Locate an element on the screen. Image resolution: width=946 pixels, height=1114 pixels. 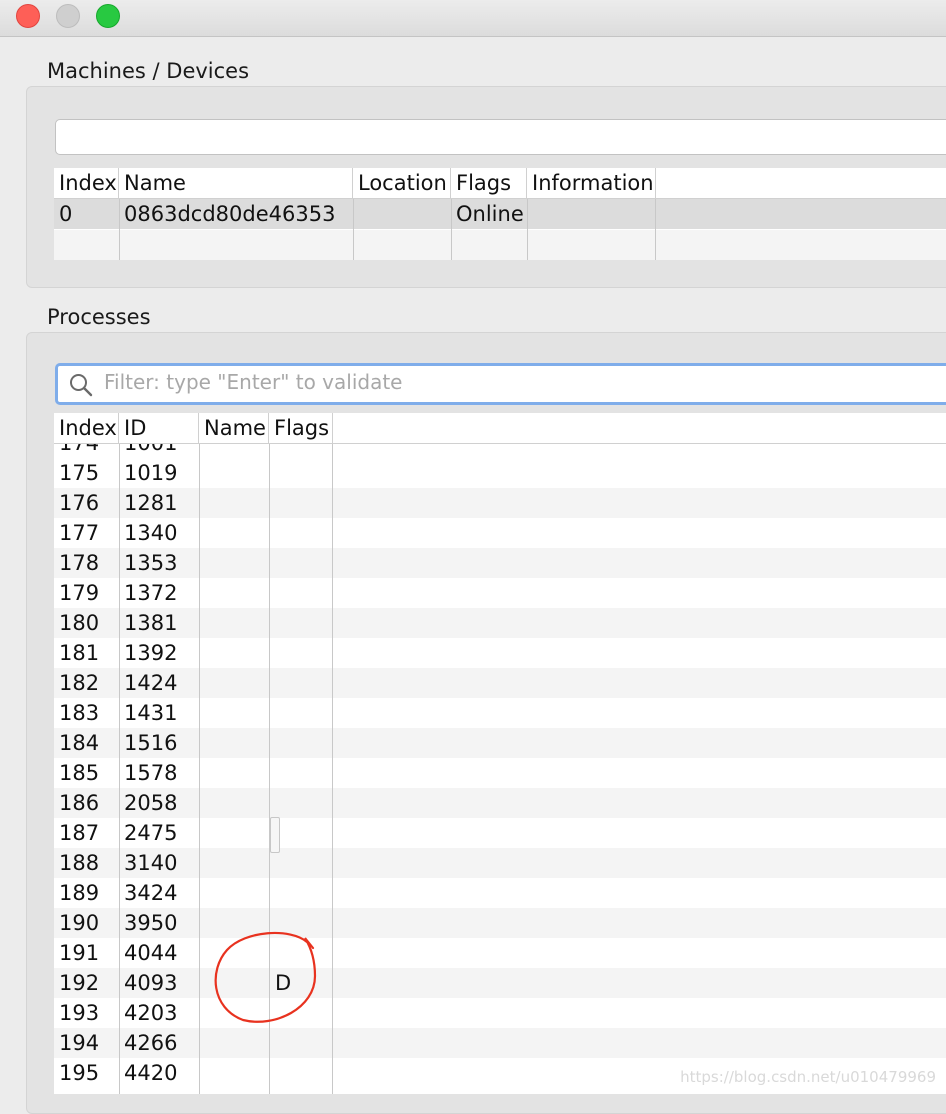
process-index: 188 is located at coordinates (79, 863).